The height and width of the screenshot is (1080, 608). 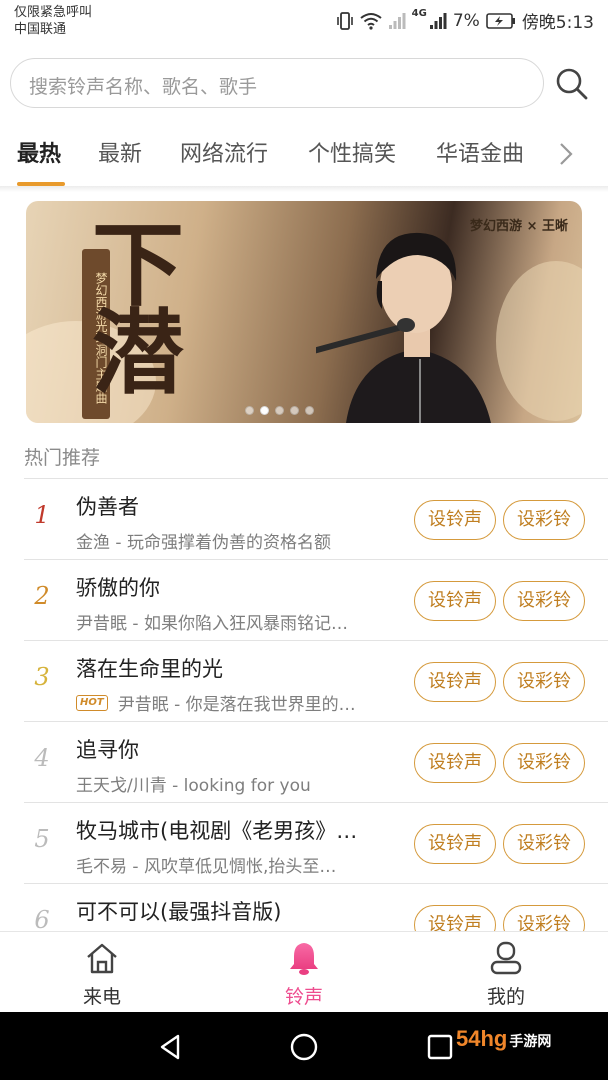 What do you see at coordinates (102, 958) in the screenshot?
I see `home-icon` at bounding box center [102, 958].